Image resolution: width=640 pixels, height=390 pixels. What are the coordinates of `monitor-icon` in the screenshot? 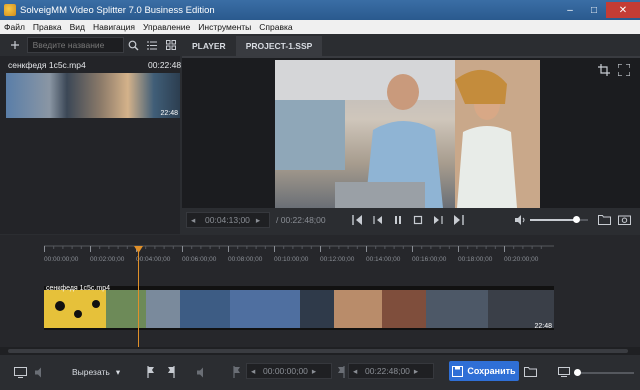 It's located at (20, 372).